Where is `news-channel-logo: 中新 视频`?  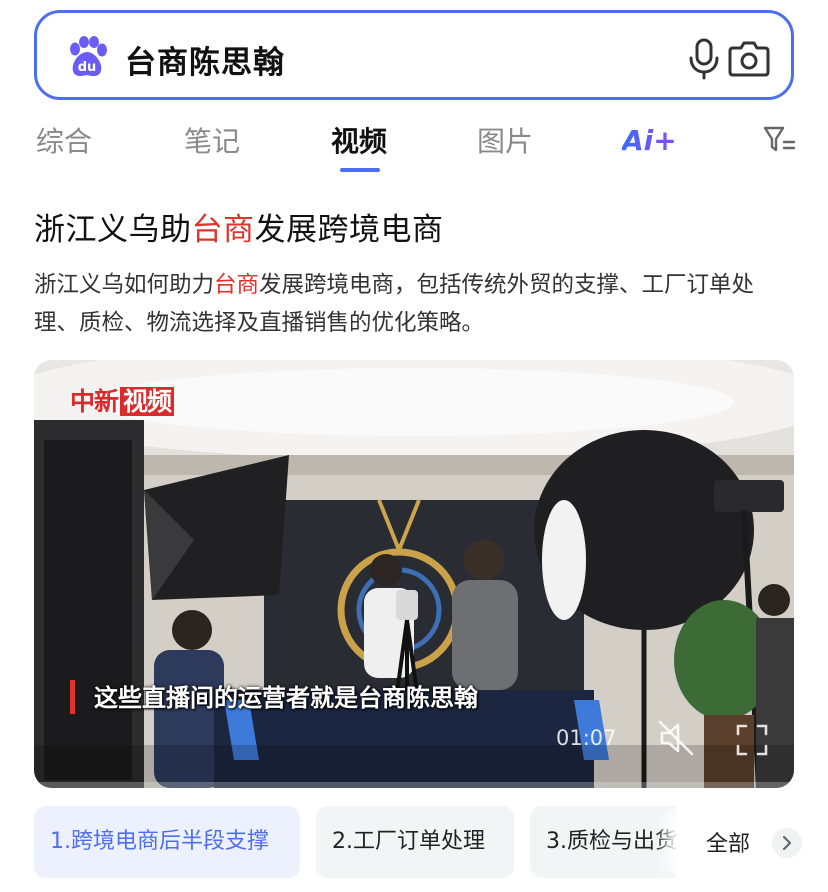
news-channel-logo: 中新 视频 is located at coordinates (122, 400).